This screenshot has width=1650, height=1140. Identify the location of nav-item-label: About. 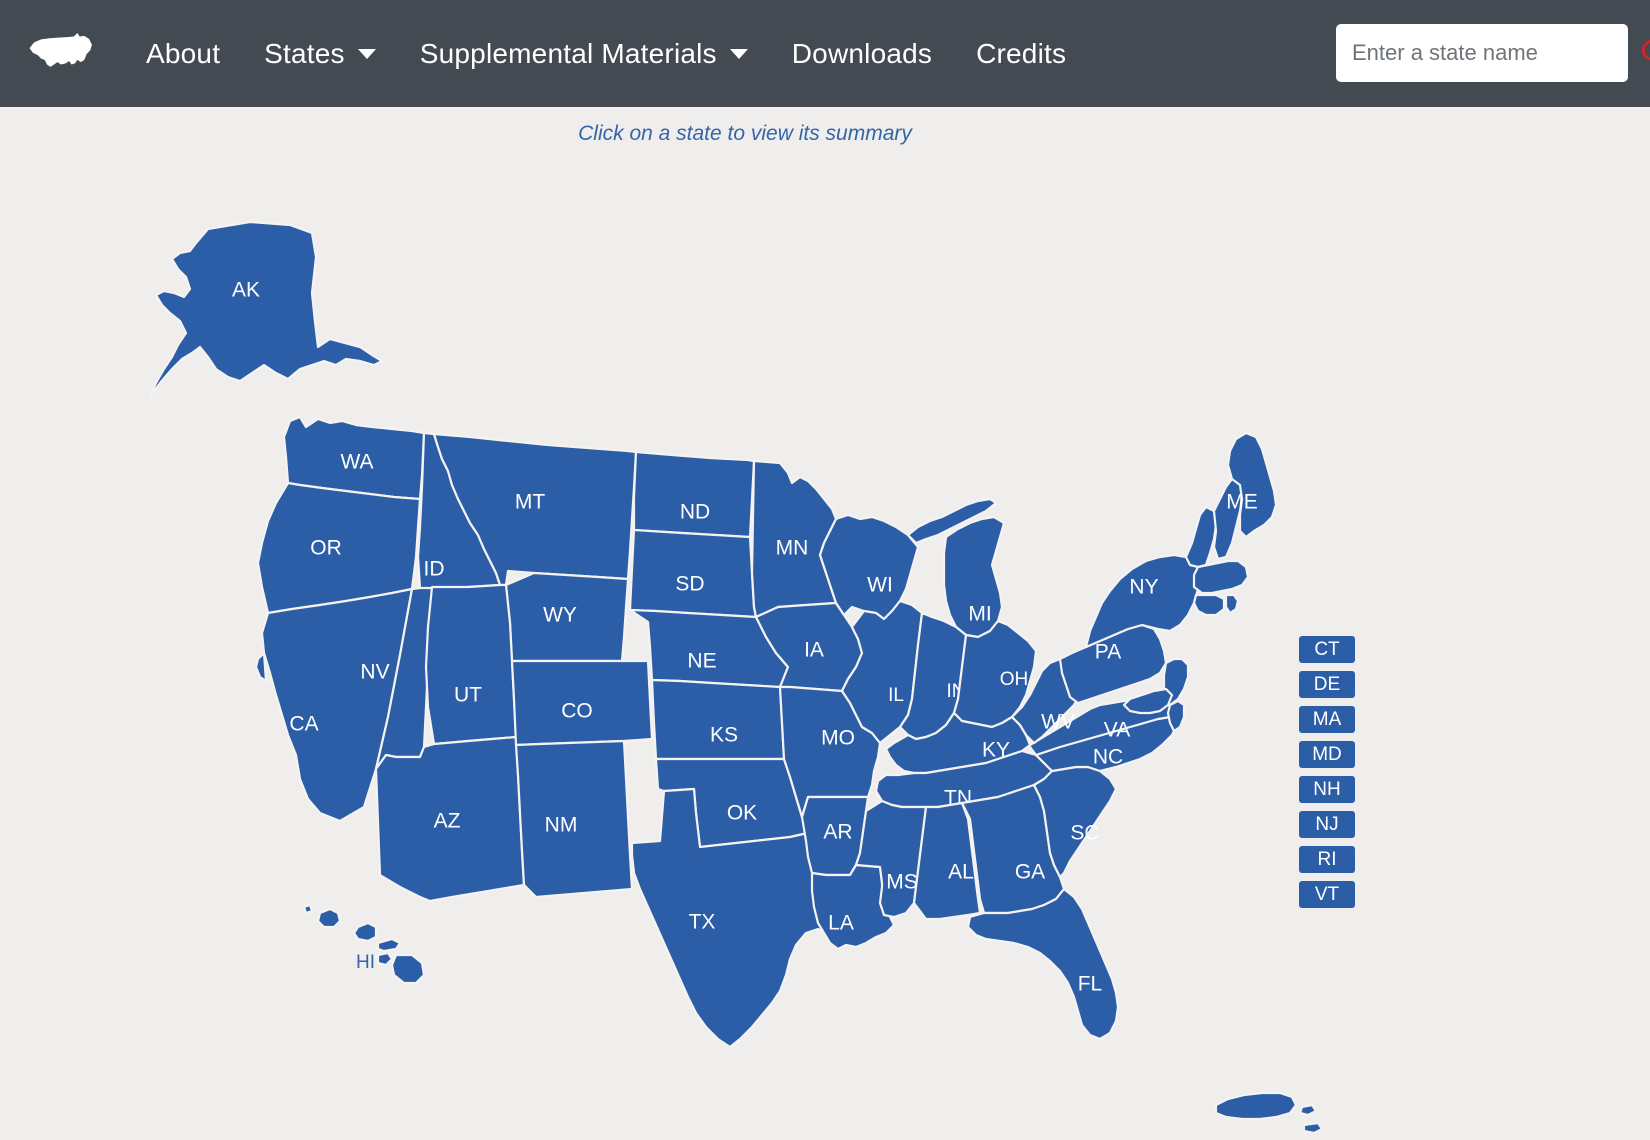
(183, 53).